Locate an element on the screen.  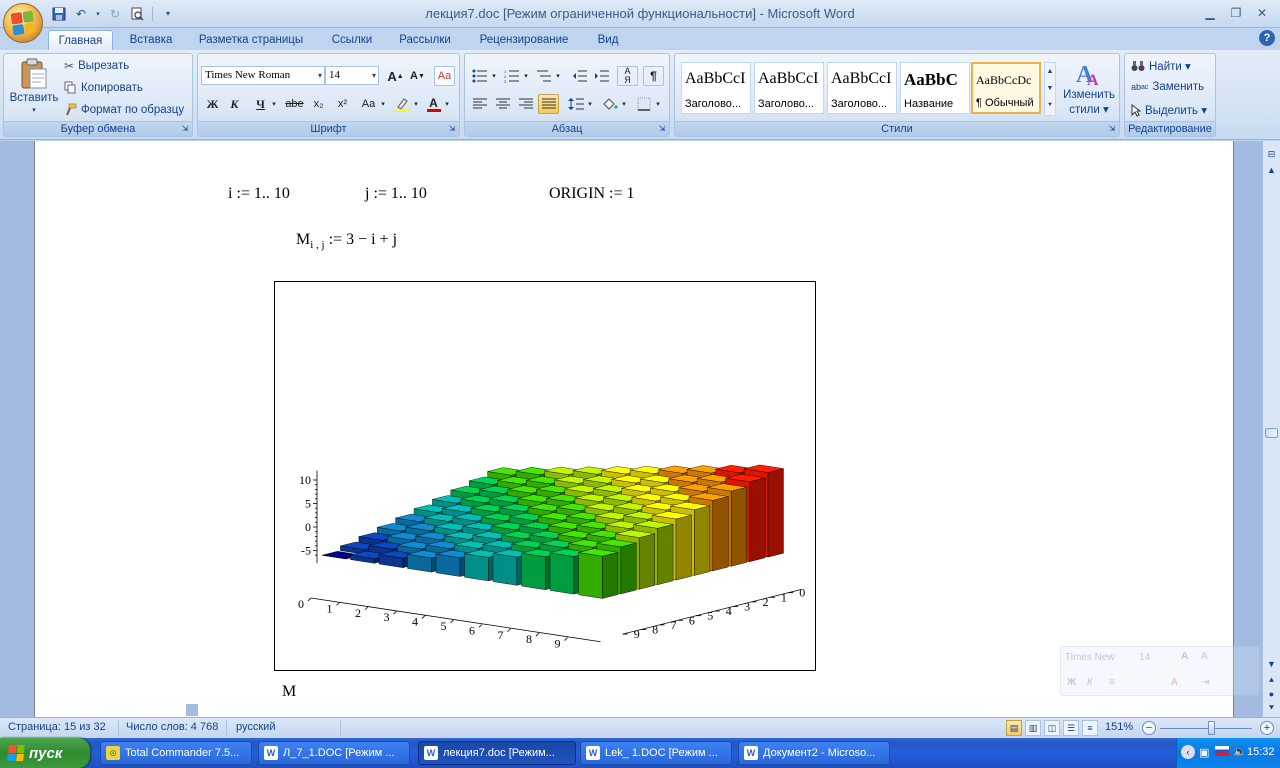
underline-button: Ч is located at coordinates (260, 104).